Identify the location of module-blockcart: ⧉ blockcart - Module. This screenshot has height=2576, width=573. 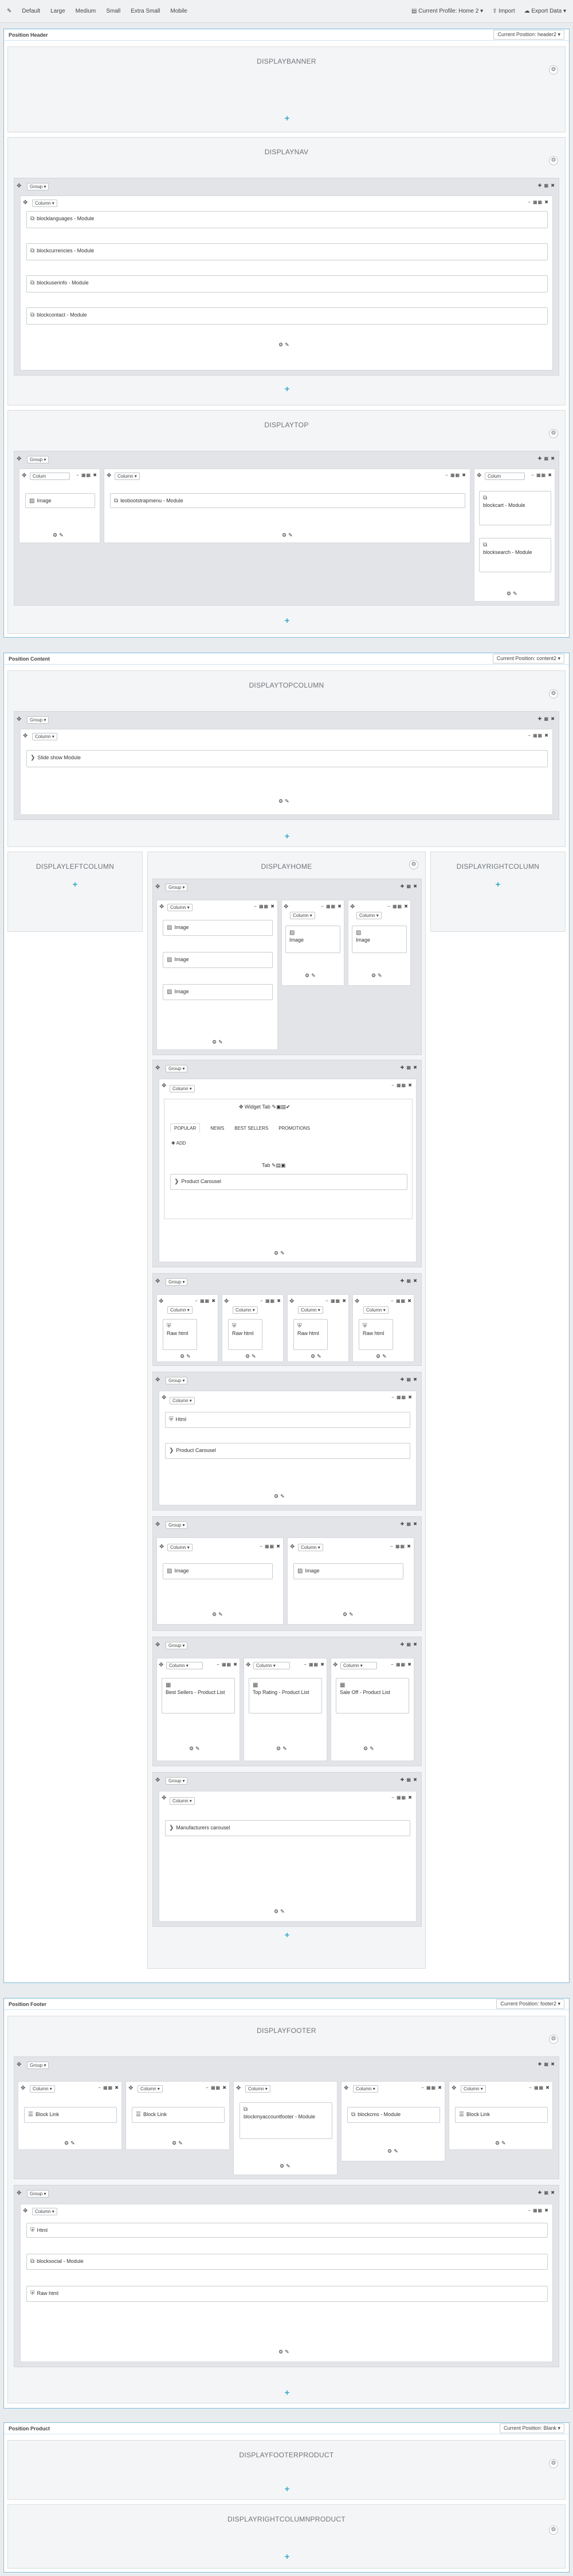
(515, 508).